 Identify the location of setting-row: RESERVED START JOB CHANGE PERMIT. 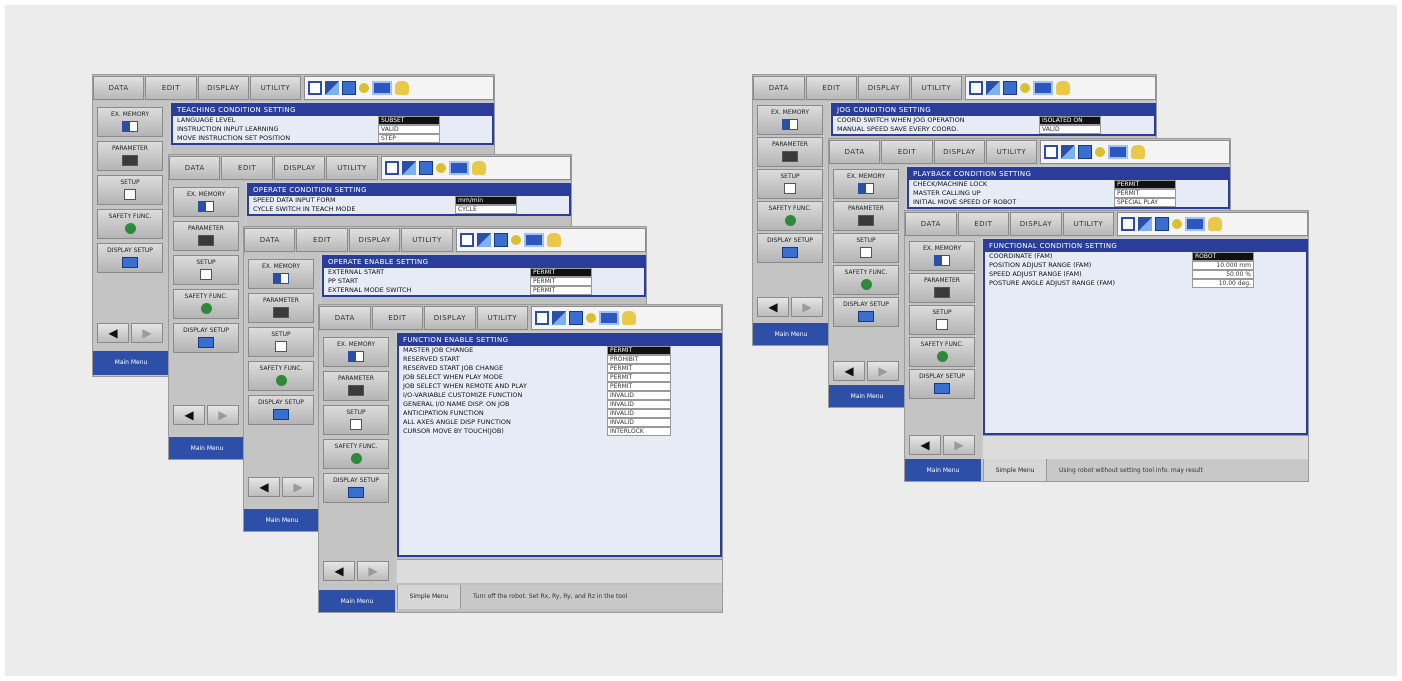
(559, 368).